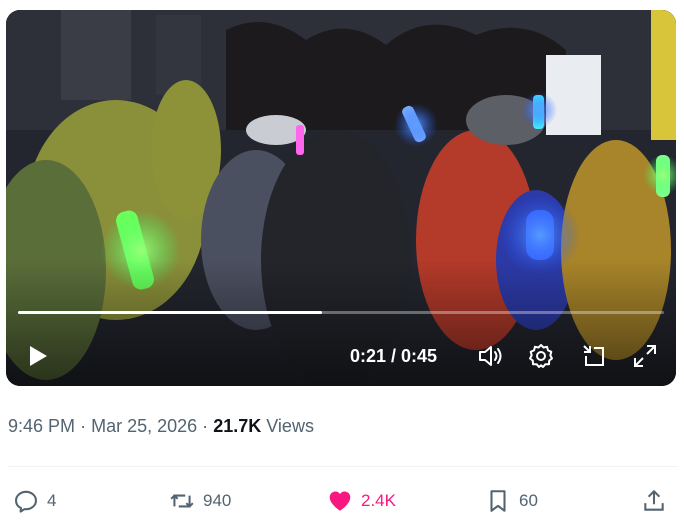  What do you see at coordinates (217, 500) in the screenshot?
I see `repost-count: 940` at bounding box center [217, 500].